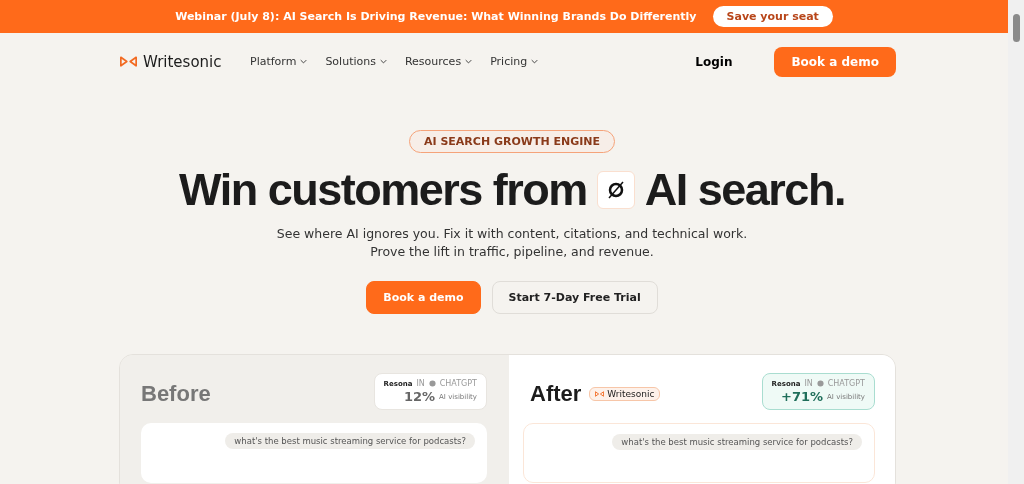  Describe the element at coordinates (182, 61) in the screenshot. I see `logo-text: Writesonic` at that location.